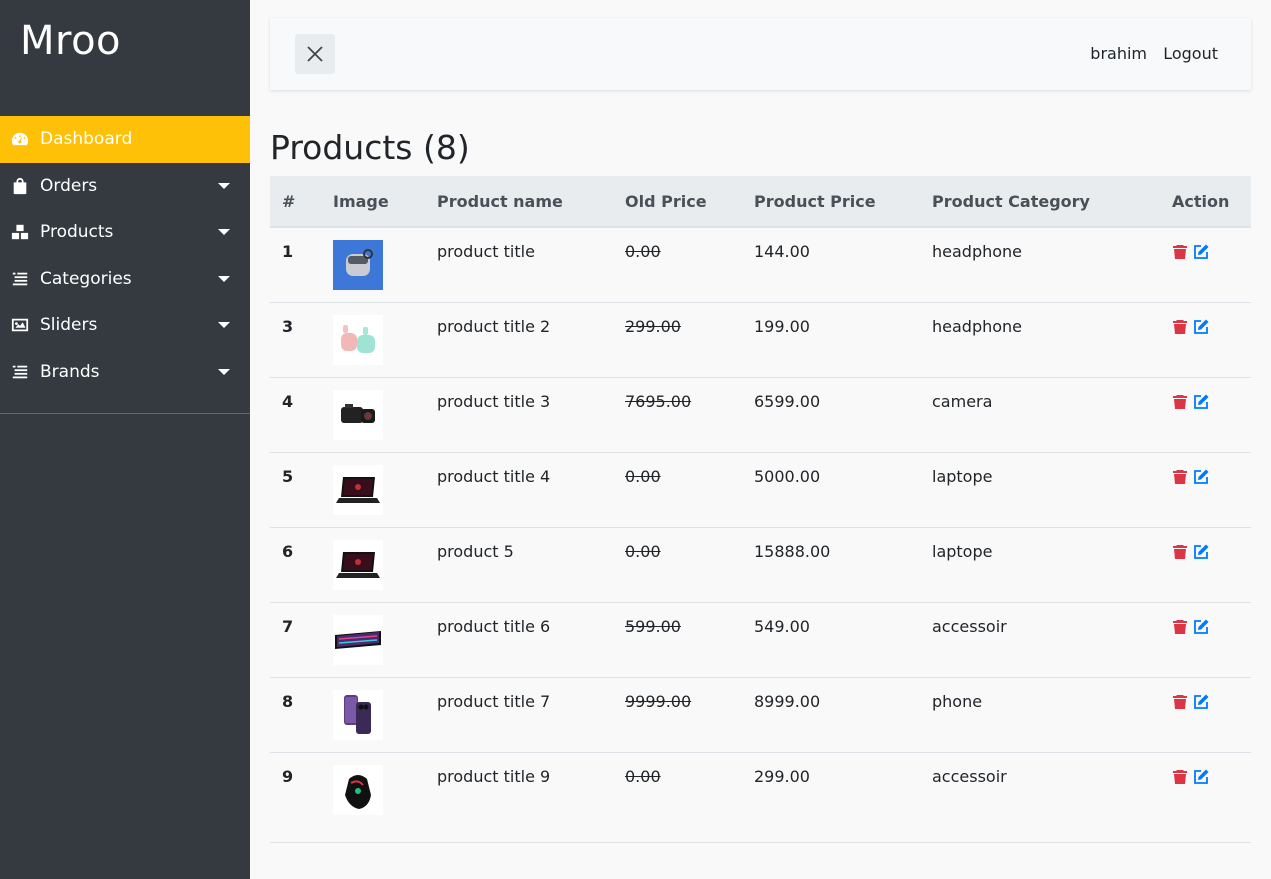  What do you see at coordinates (843, 265) in the screenshot?
I see `product-price: 144.00` at bounding box center [843, 265].